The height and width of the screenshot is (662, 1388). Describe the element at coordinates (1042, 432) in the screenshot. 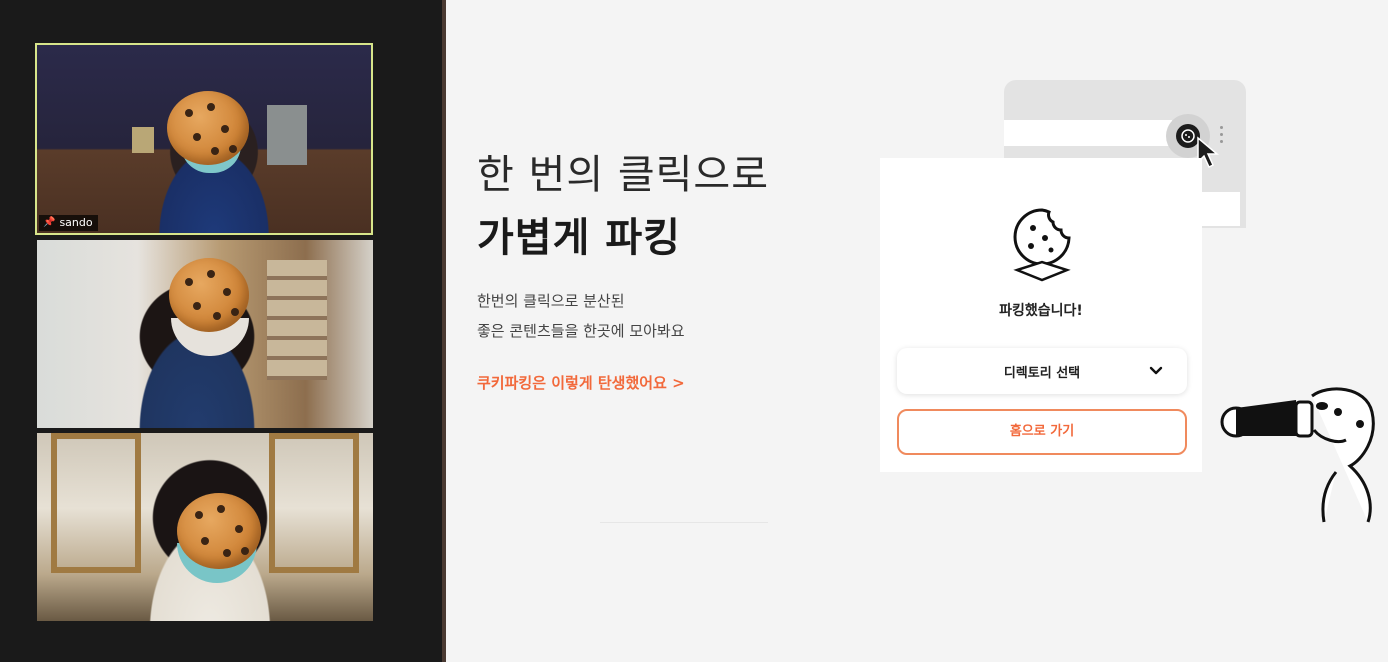

I see `home-button: 홈으로 가기` at that location.